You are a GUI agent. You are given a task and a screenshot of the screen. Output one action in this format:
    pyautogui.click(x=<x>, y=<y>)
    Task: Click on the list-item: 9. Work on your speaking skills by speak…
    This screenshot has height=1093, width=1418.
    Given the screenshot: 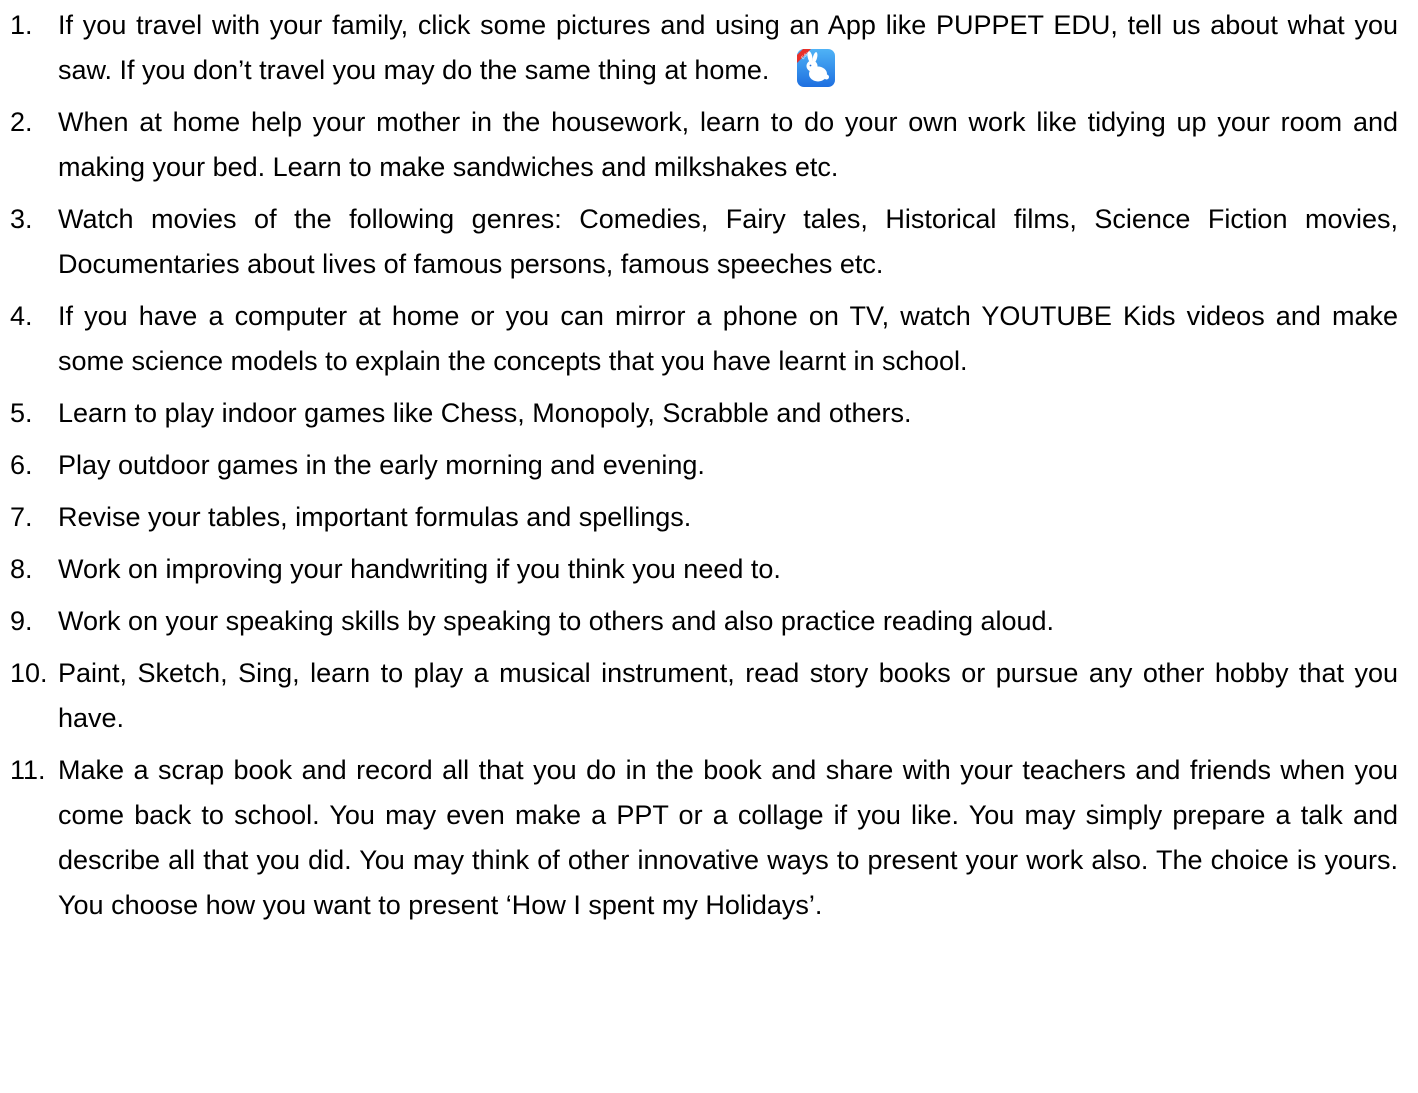 What is the action you would take?
    pyautogui.click(x=709, y=621)
    